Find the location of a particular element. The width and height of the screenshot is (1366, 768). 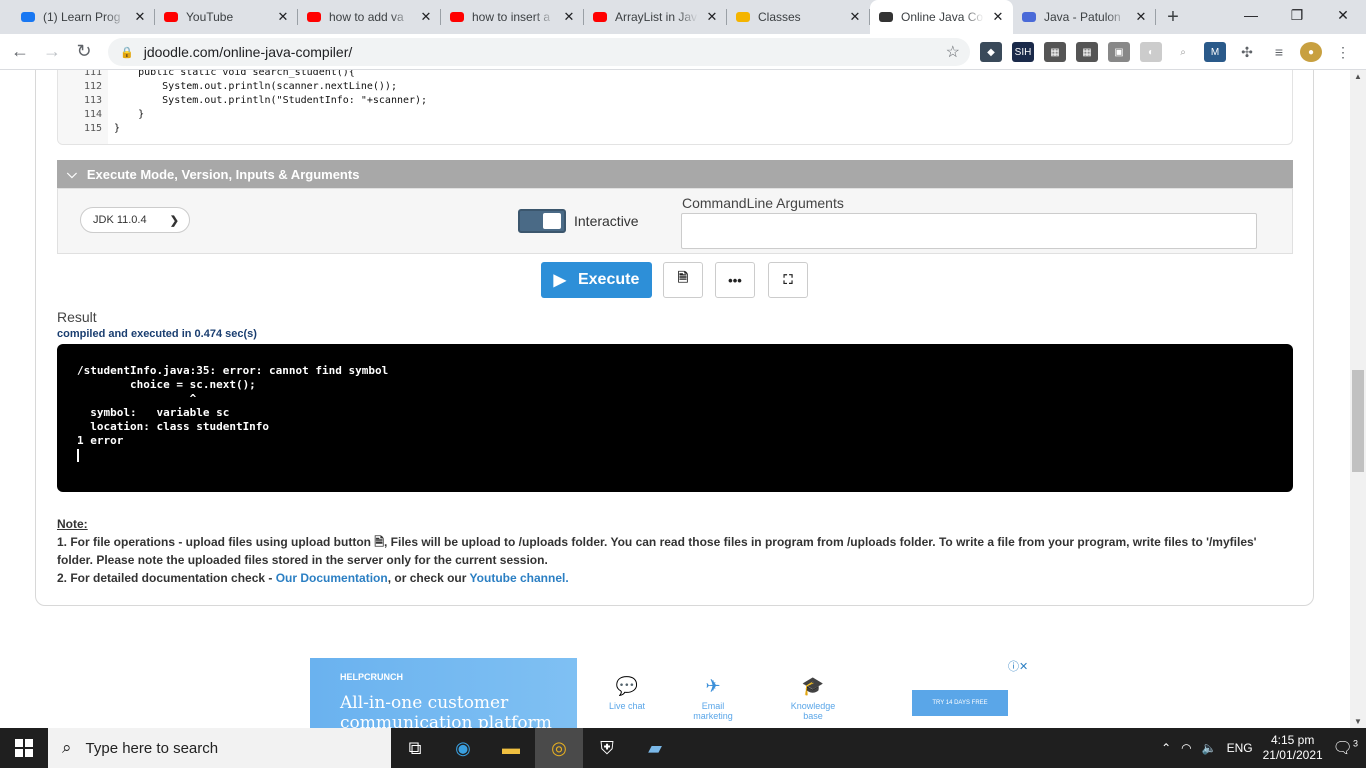

extension-icon: ◆ is located at coordinates (991, 52).